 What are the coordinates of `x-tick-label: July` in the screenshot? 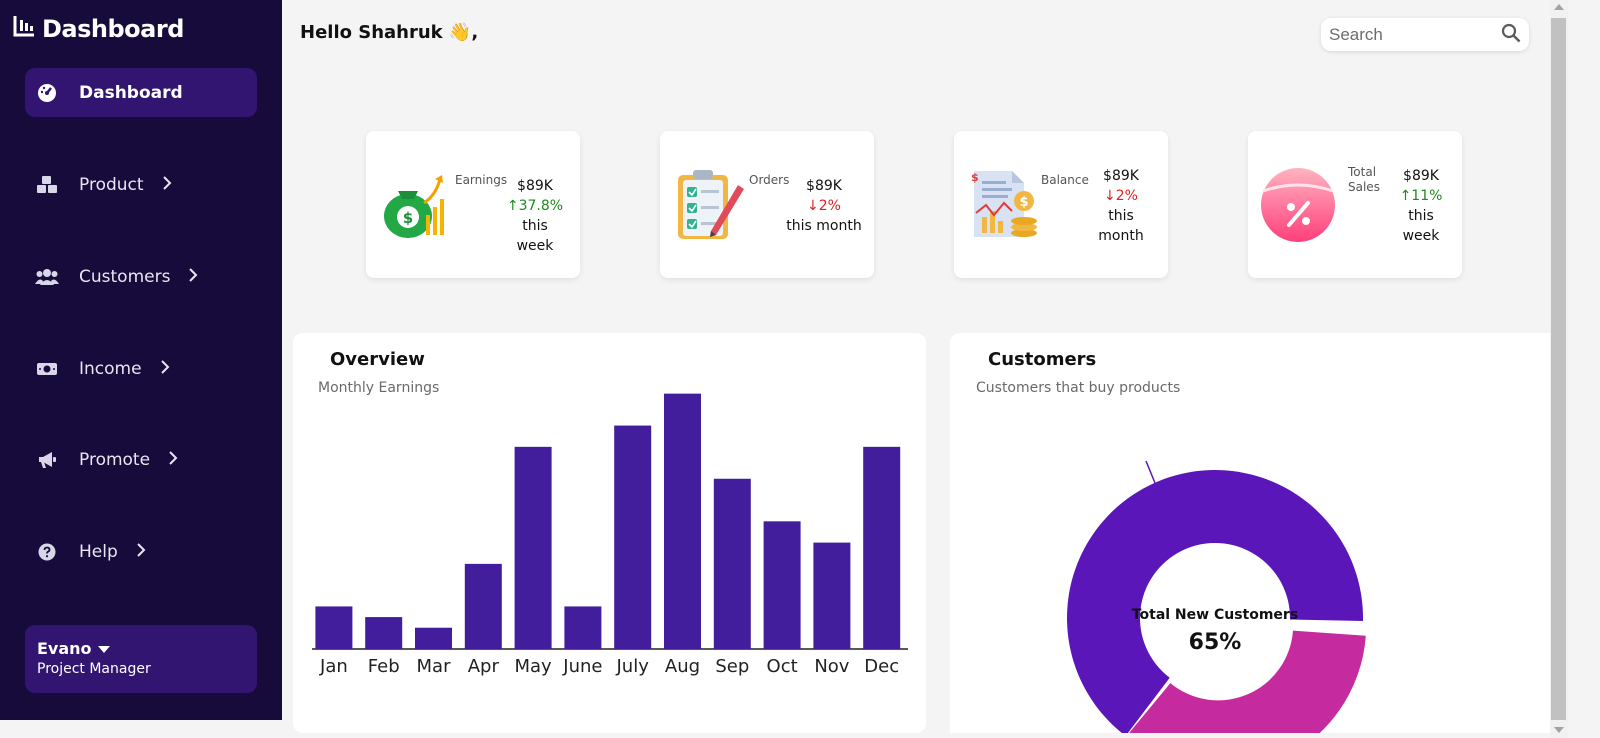 It's located at (633, 666).